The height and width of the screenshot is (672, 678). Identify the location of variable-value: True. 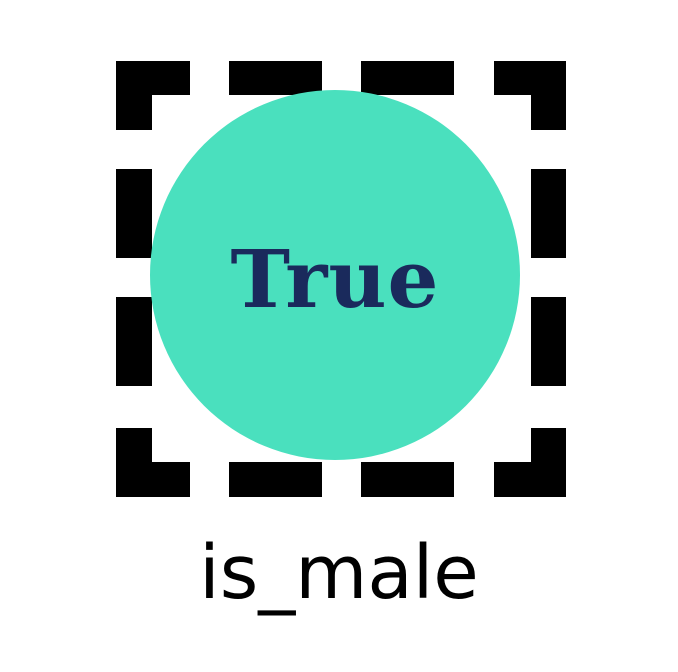
(335, 279).